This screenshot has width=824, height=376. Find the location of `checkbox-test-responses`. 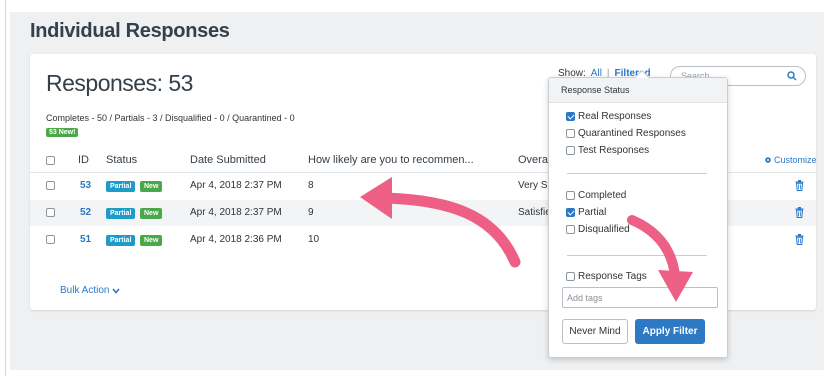

checkbox-test-responses is located at coordinates (570, 150).